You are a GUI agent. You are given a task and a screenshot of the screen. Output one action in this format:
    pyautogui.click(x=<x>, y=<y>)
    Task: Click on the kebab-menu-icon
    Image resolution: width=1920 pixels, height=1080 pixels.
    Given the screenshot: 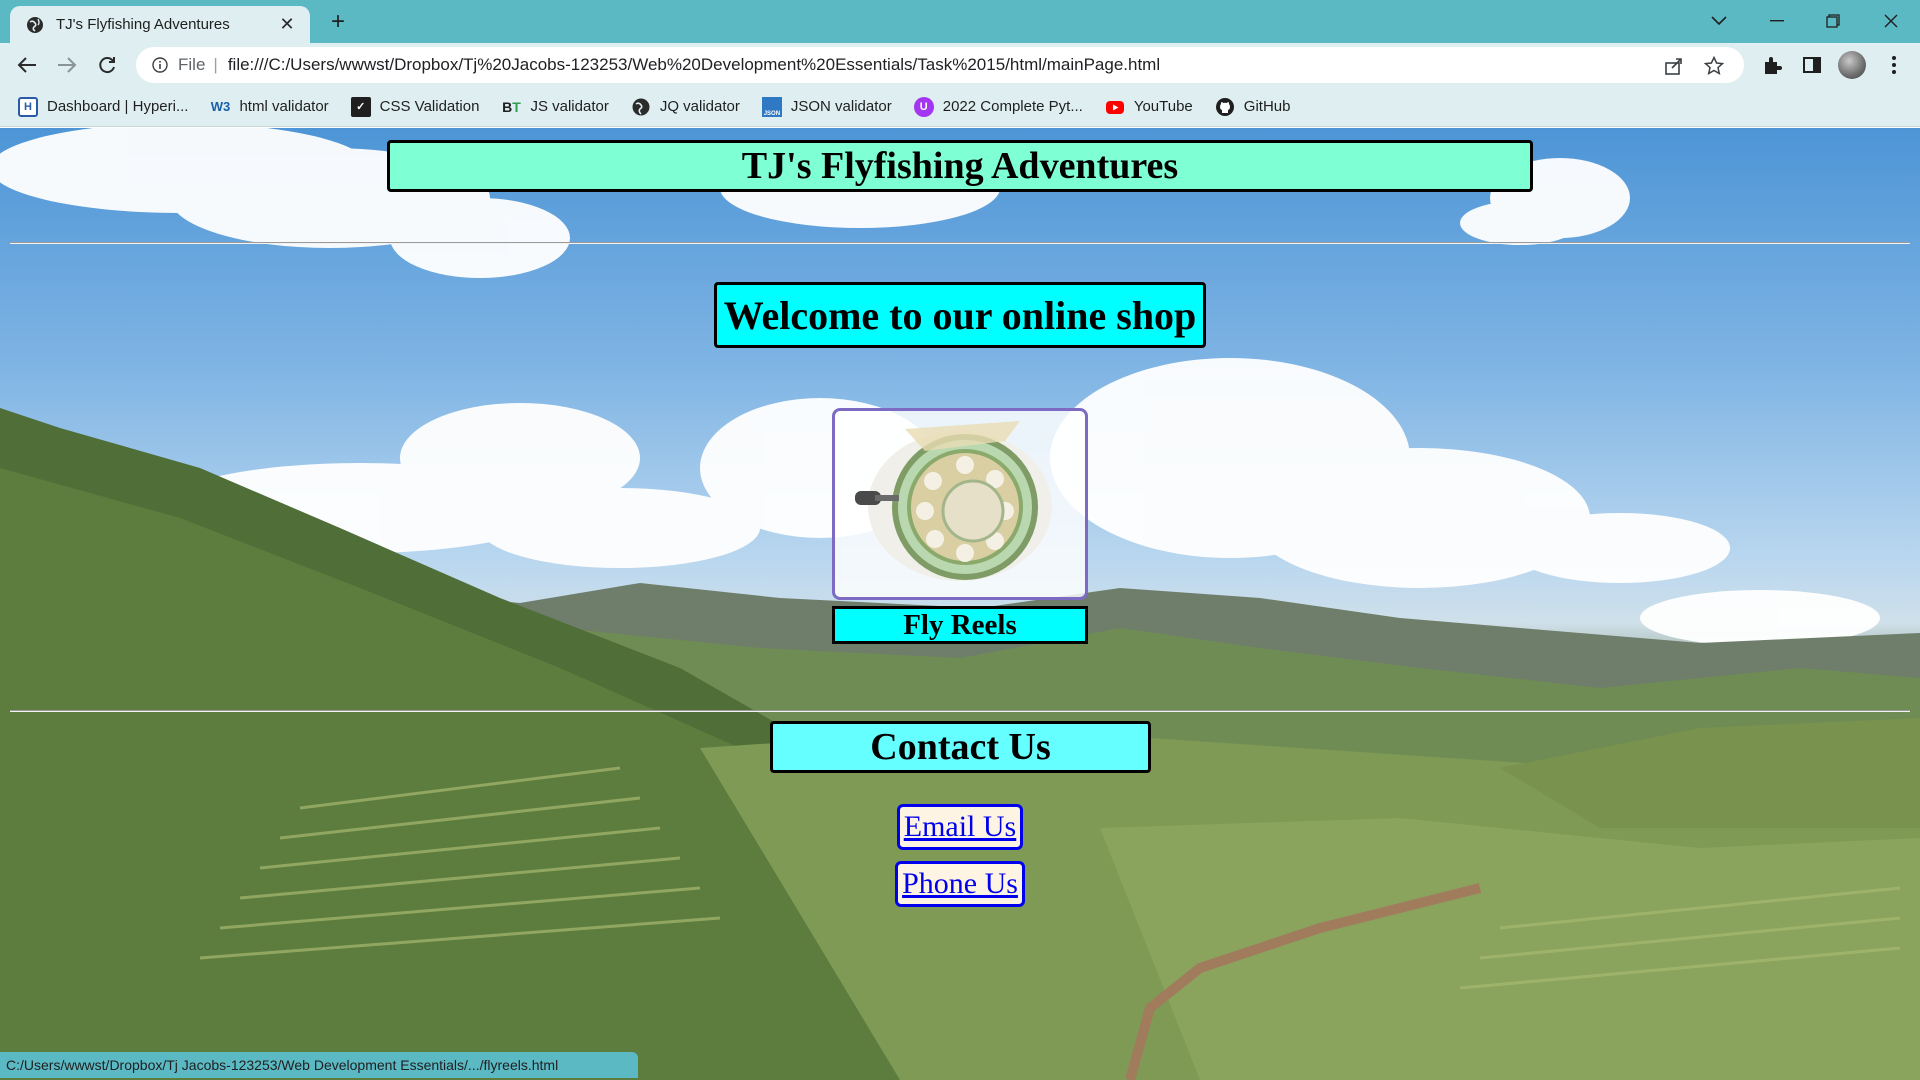 What is the action you would take?
    pyautogui.click(x=1894, y=65)
    